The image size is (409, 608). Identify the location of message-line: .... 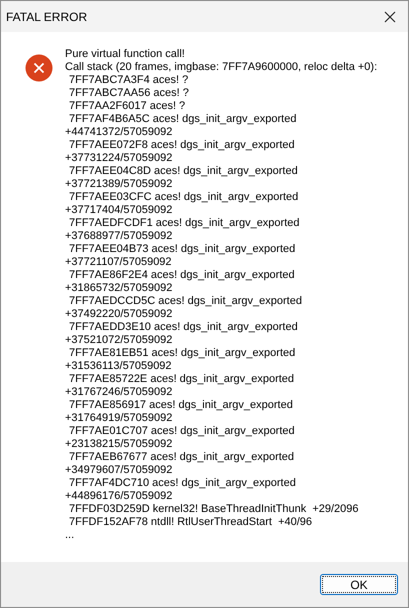
(70, 535).